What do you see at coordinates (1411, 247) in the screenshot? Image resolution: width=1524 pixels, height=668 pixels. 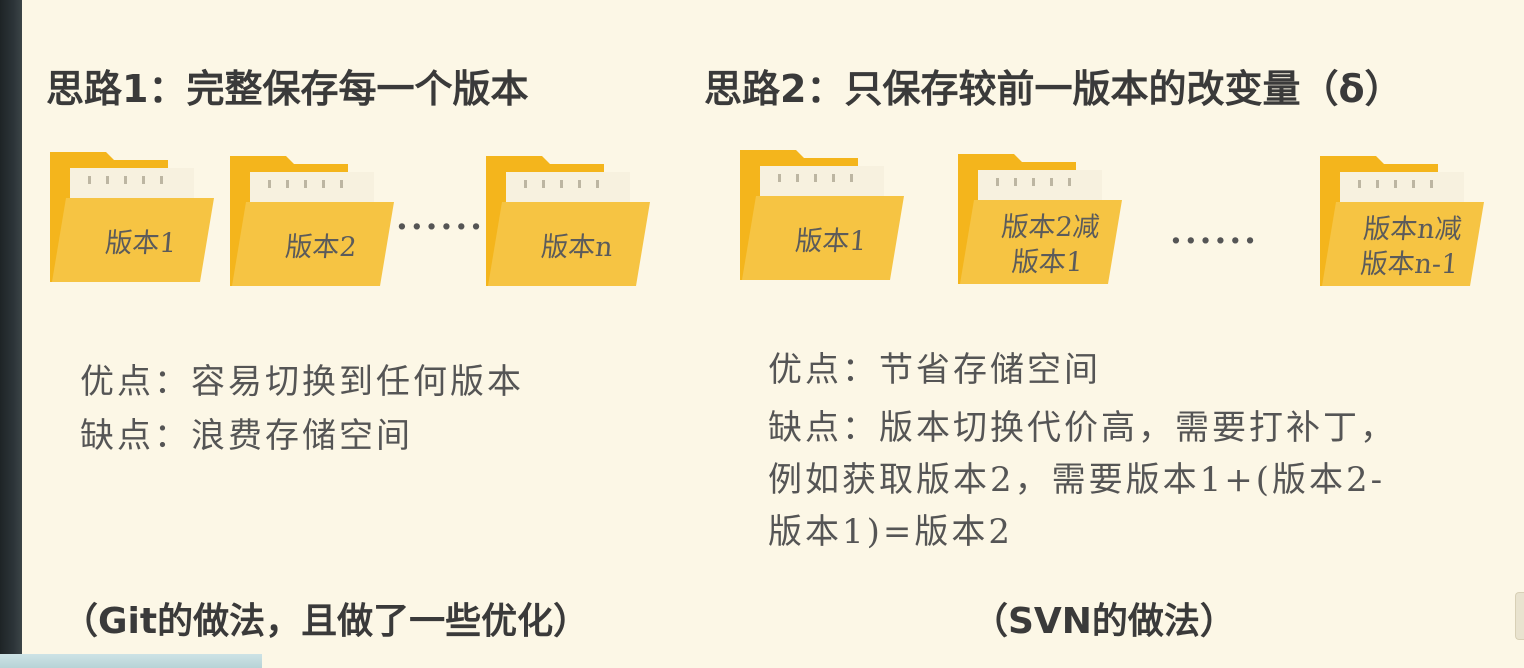 I see `folder-label: 版本n减 版本n-1` at bounding box center [1411, 247].